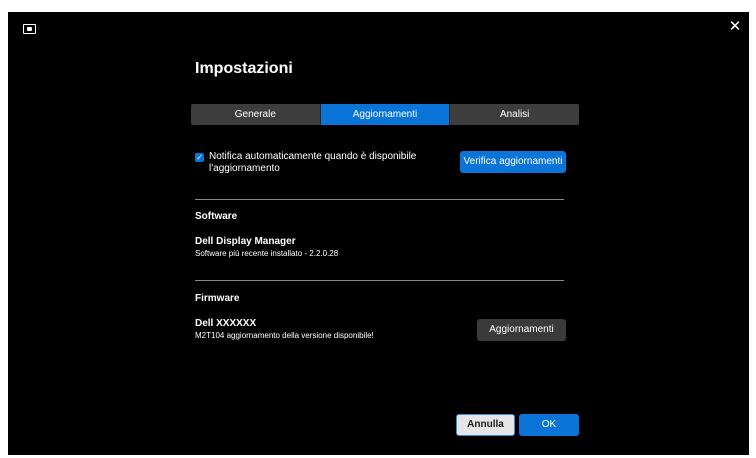 The width and height of the screenshot is (756, 458). What do you see at coordinates (521, 330) in the screenshot?
I see `firmware-update-button: Aggiornamenti` at bounding box center [521, 330].